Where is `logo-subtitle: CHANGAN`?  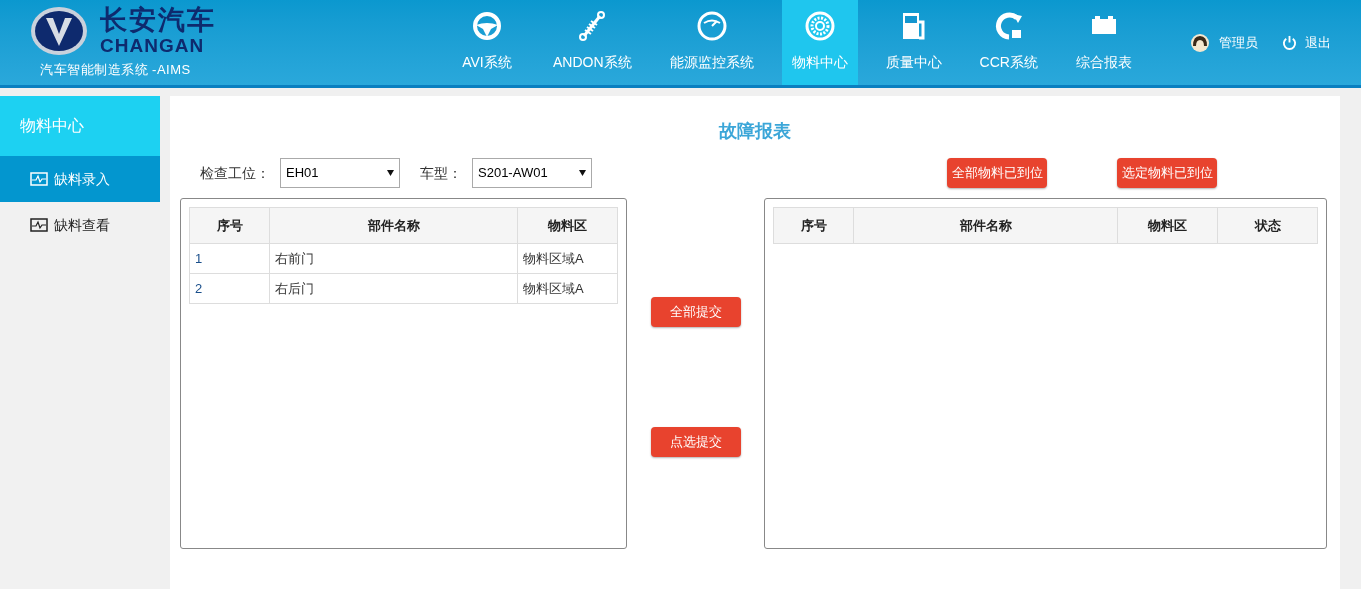 logo-subtitle: CHANGAN is located at coordinates (153, 45).